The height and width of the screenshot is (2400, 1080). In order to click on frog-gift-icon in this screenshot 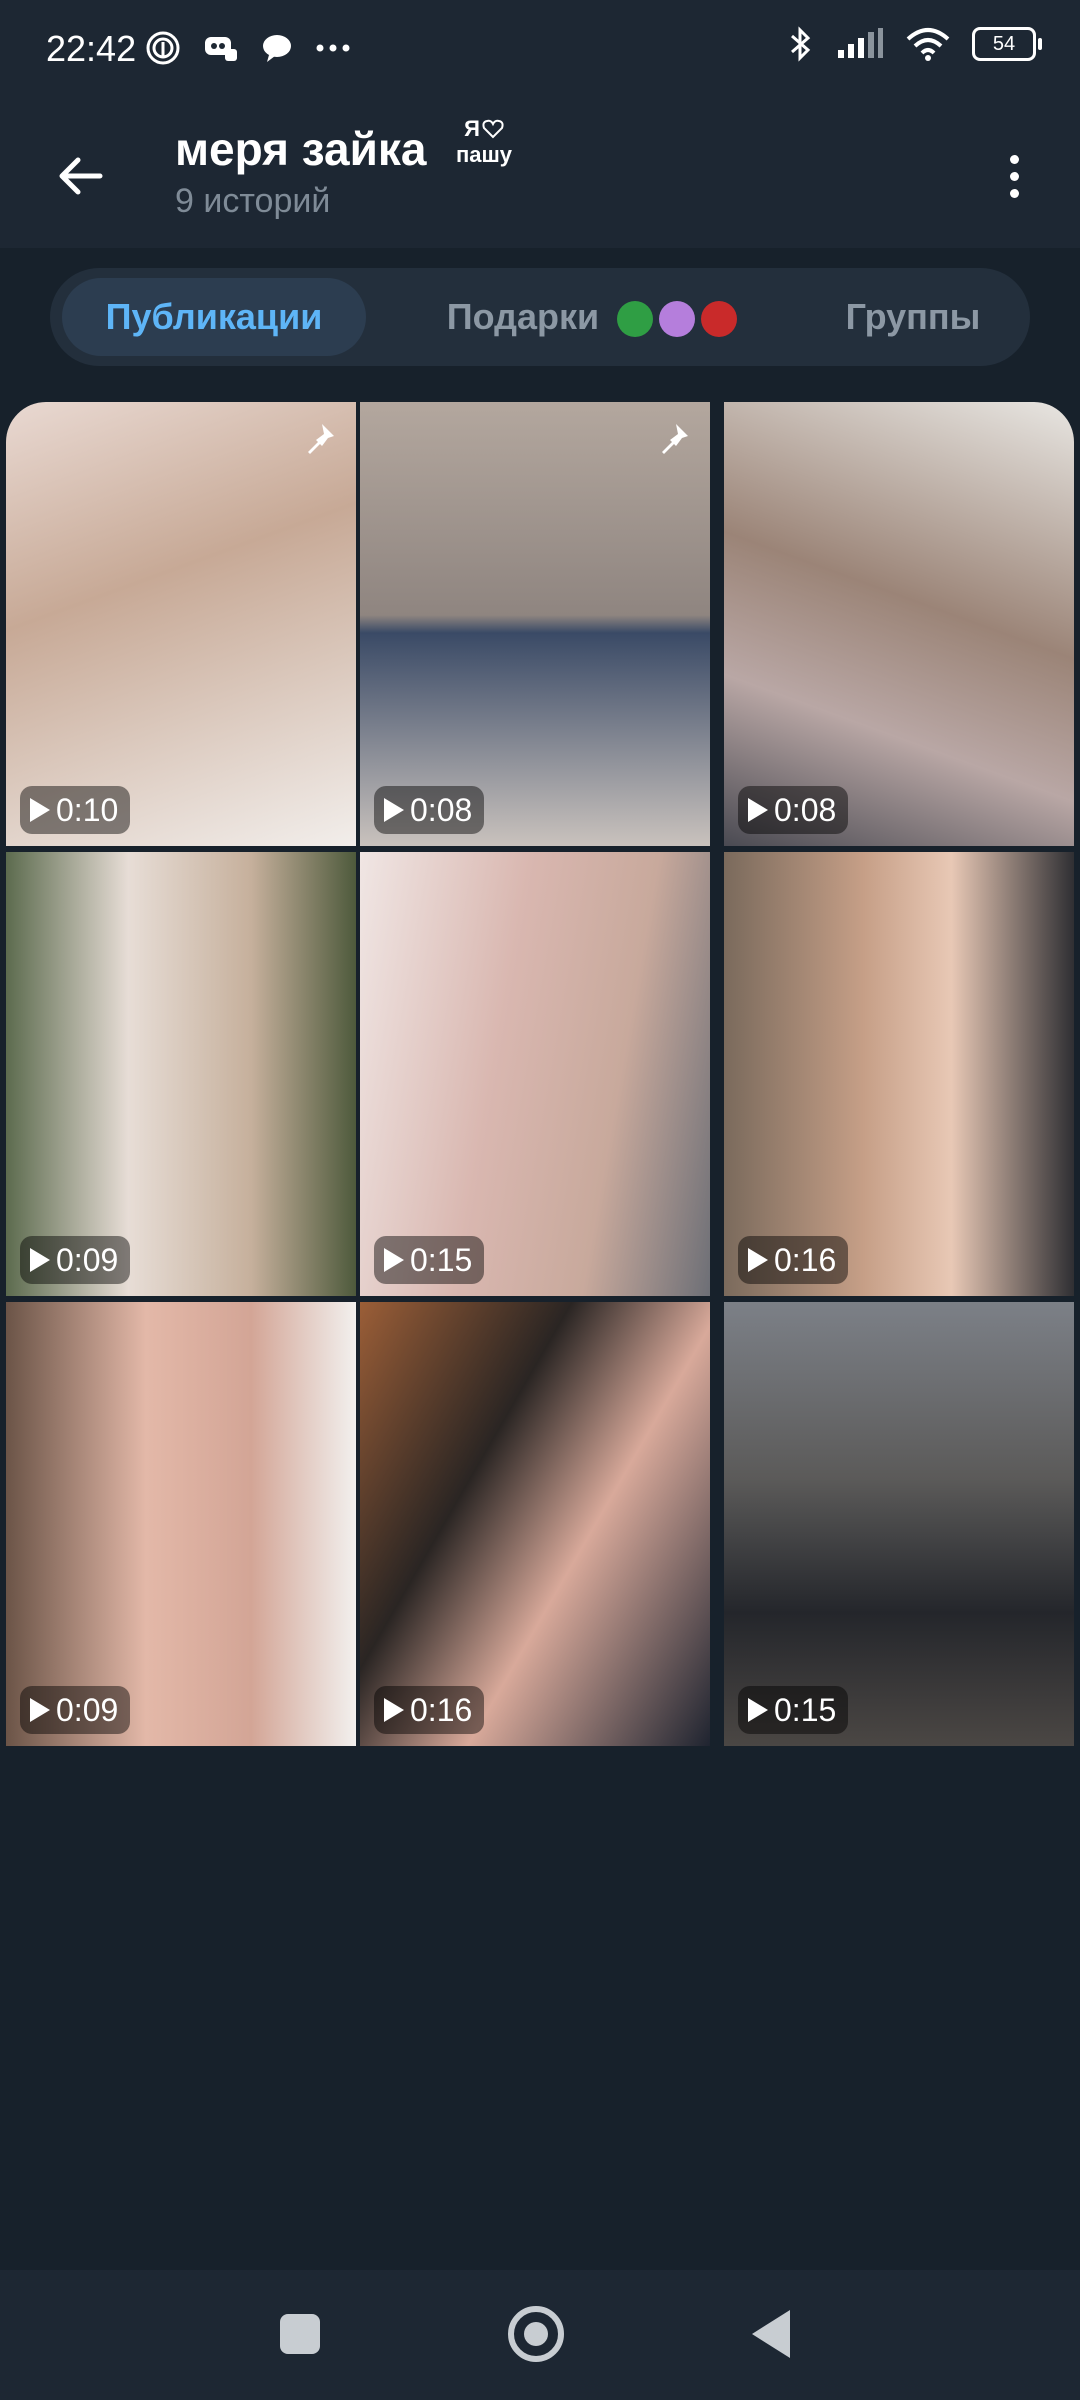, I will do `click(635, 319)`.